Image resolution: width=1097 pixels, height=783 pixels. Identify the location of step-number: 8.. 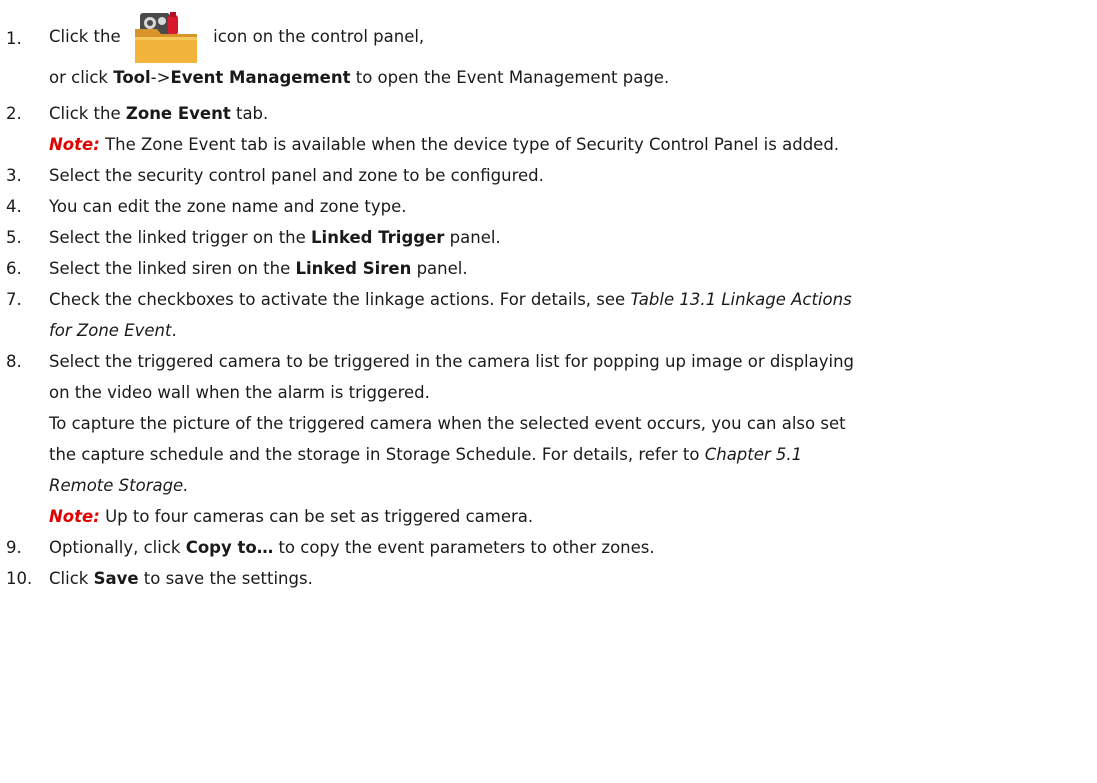
(14, 361).